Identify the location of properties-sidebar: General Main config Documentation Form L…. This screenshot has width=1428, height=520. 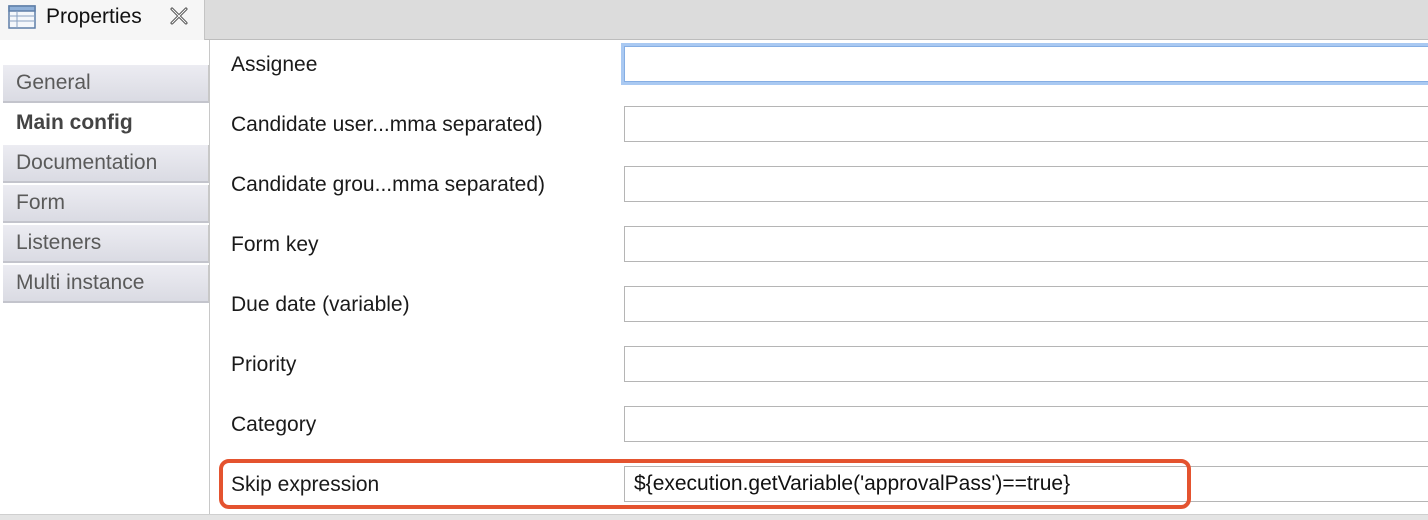
(105, 277).